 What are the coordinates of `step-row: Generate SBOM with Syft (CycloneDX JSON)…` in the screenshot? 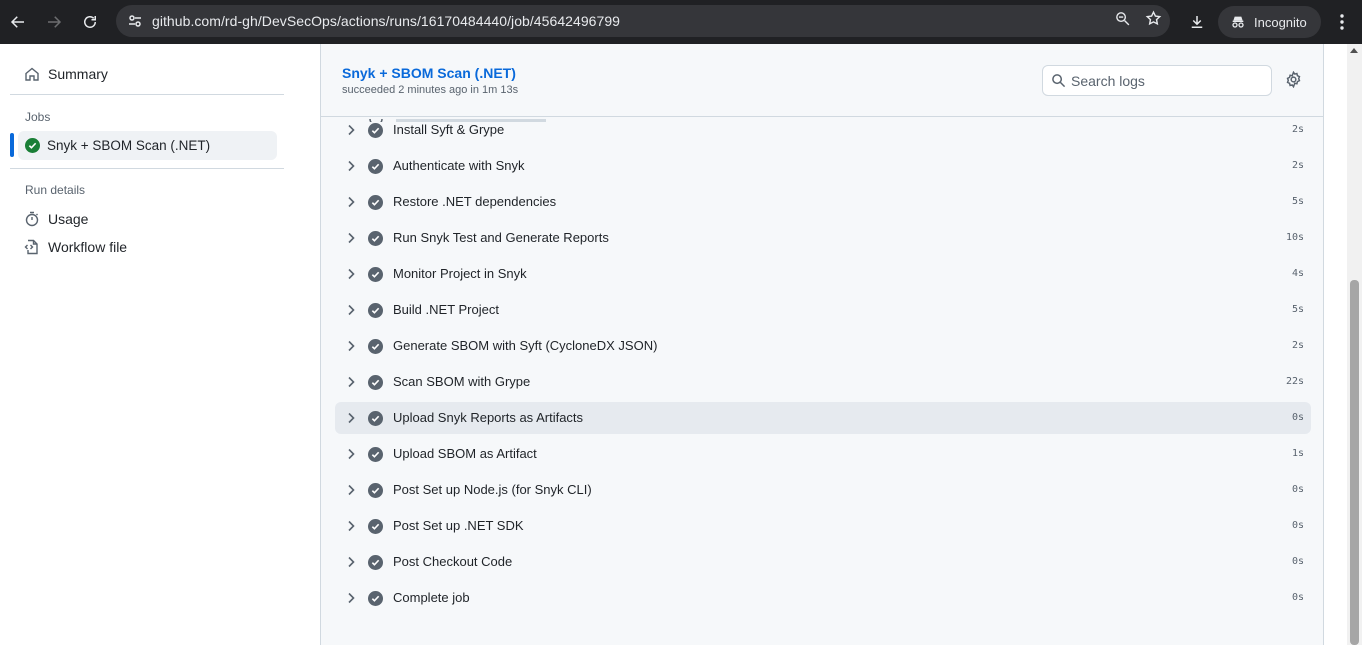 It's located at (823, 346).